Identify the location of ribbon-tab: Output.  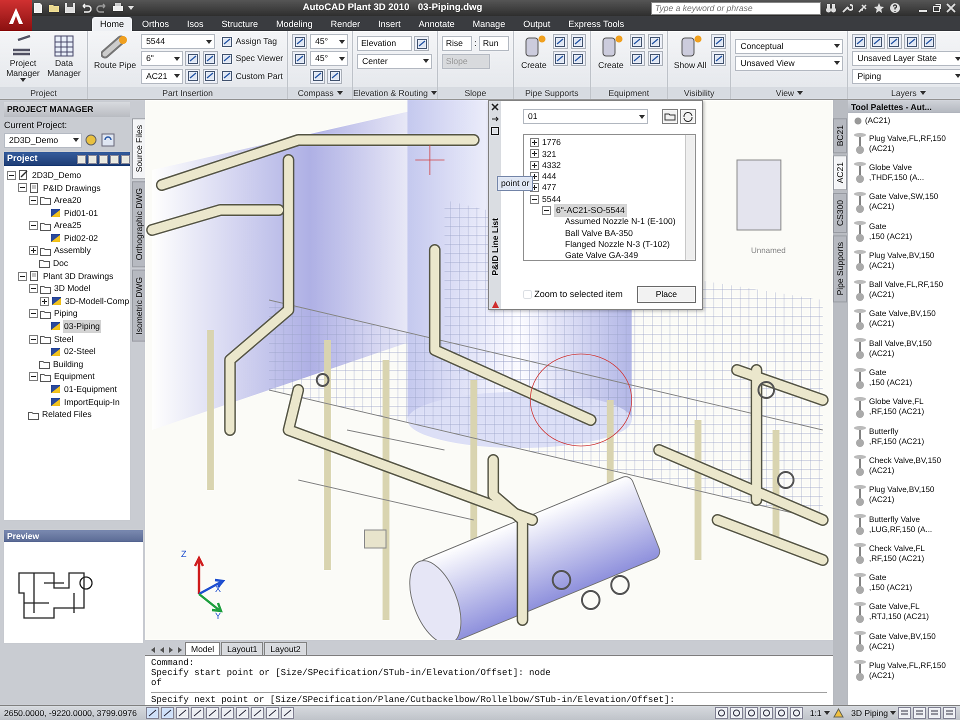
(536, 24).